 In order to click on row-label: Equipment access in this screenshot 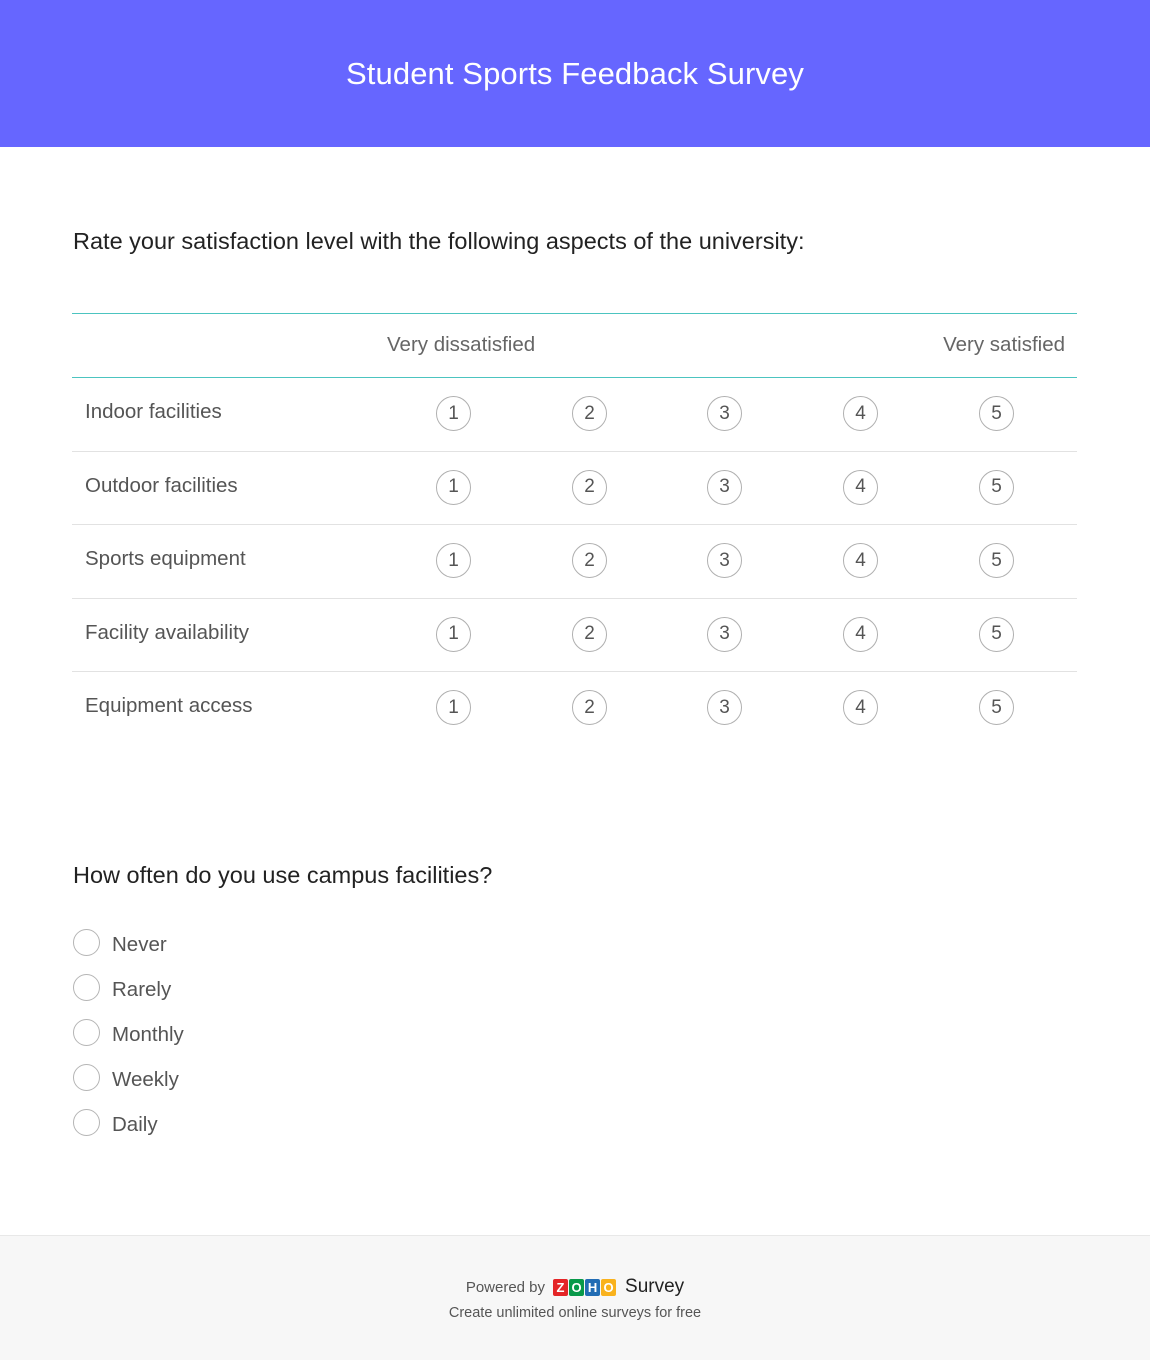, I will do `click(169, 705)`.